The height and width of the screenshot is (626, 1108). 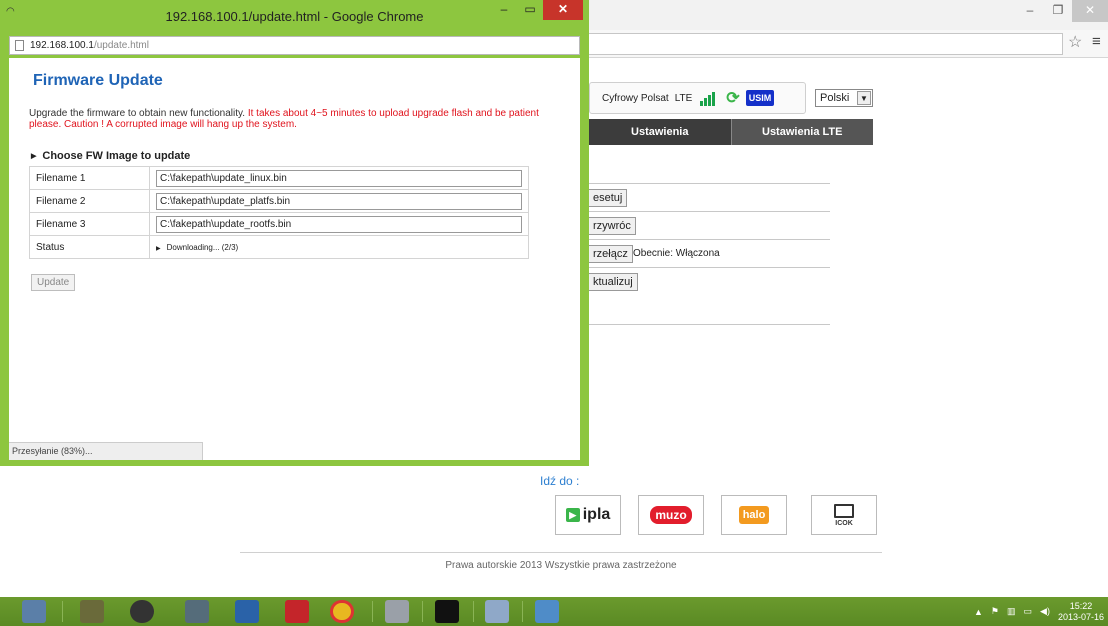 What do you see at coordinates (530, 10) in the screenshot?
I see `maximize-icon: ▭` at bounding box center [530, 10].